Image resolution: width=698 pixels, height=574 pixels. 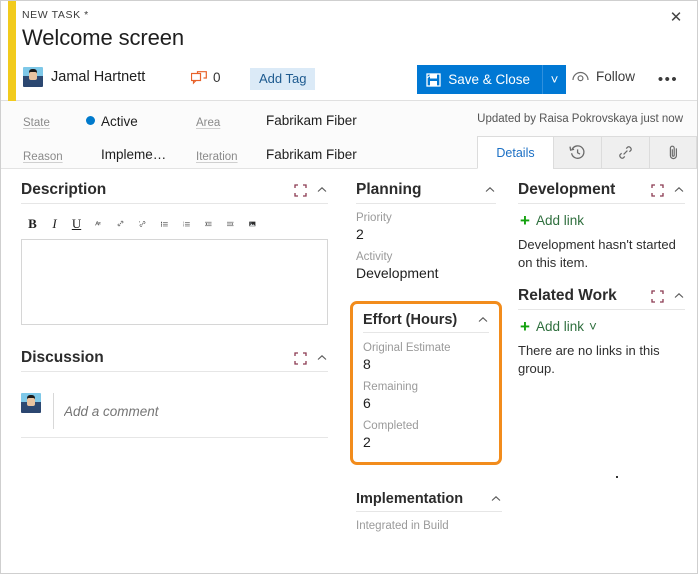 What do you see at coordinates (515, 152) in the screenshot?
I see `tab-details: Details` at bounding box center [515, 152].